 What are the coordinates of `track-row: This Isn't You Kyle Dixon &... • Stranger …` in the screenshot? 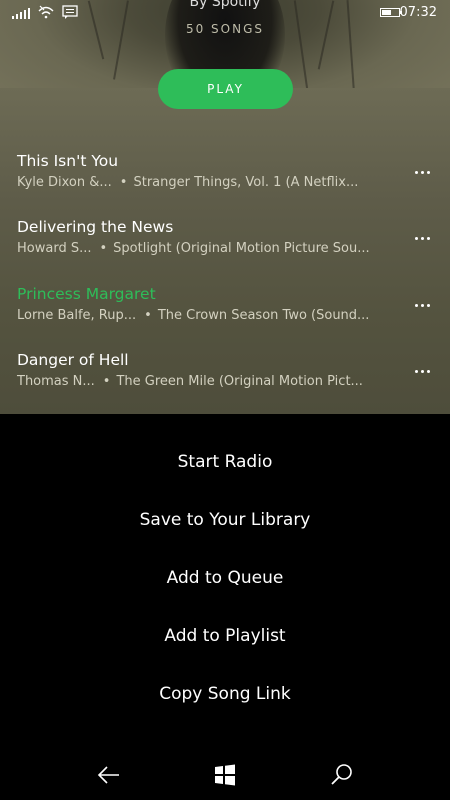 It's located at (225, 182).